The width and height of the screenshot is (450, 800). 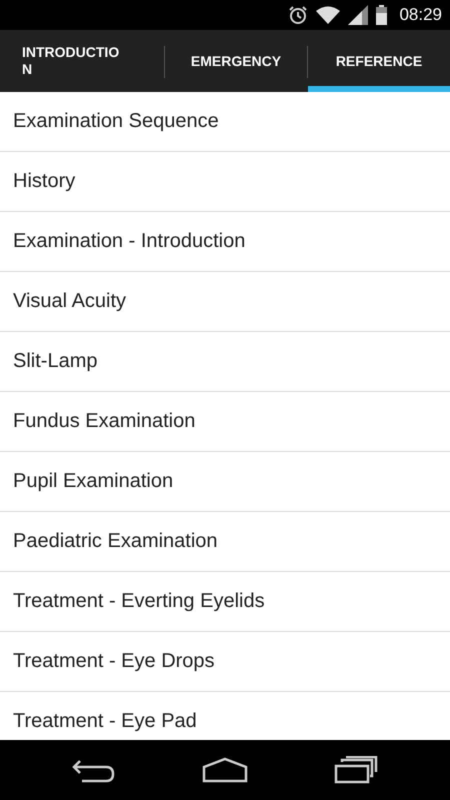 I want to click on tab: INTRODUCTION, so click(x=82, y=61).